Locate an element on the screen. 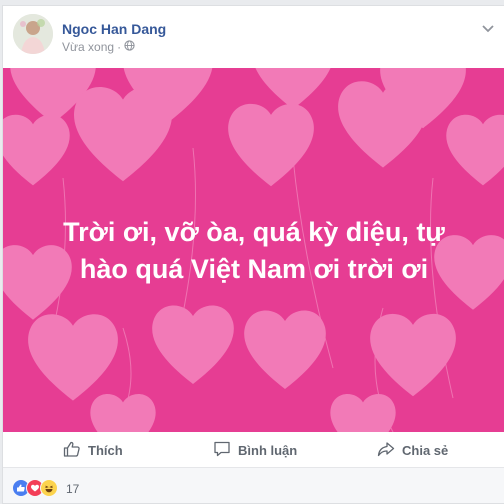  comment-button: Bình luận is located at coordinates (255, 450).